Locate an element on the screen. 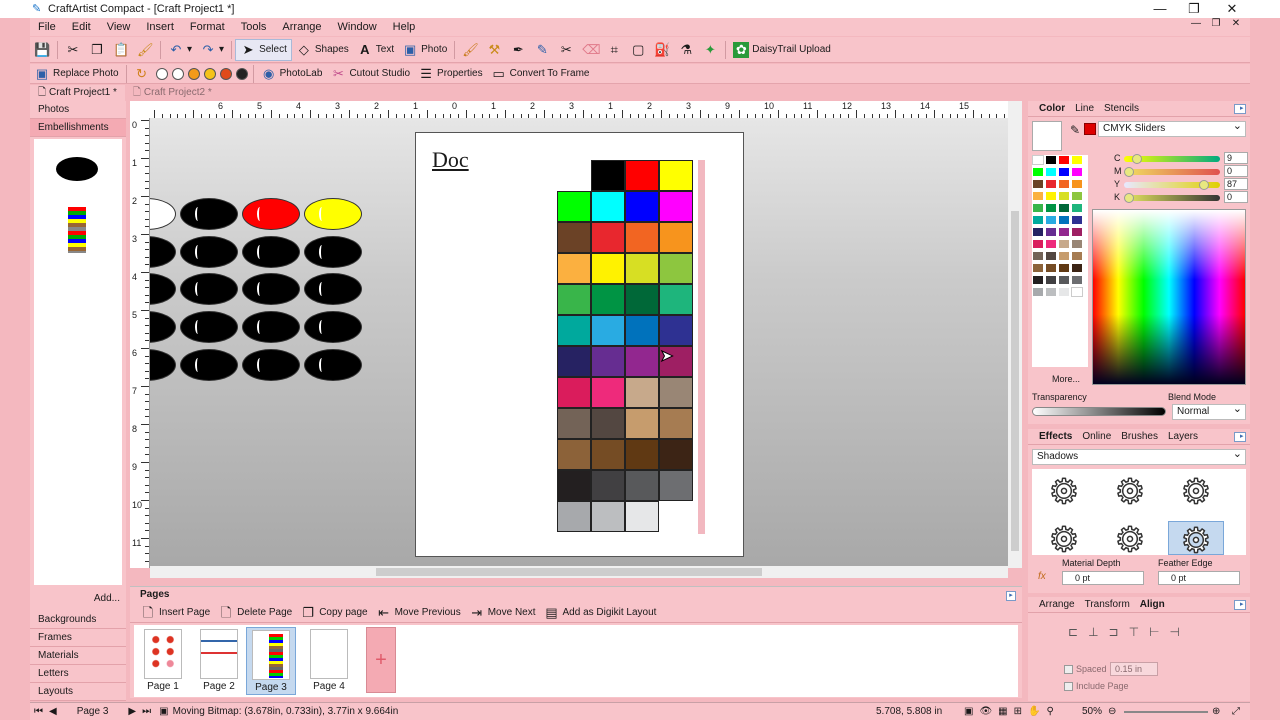  tab-arrange: Arrange is located at coordinates (1057, 604).